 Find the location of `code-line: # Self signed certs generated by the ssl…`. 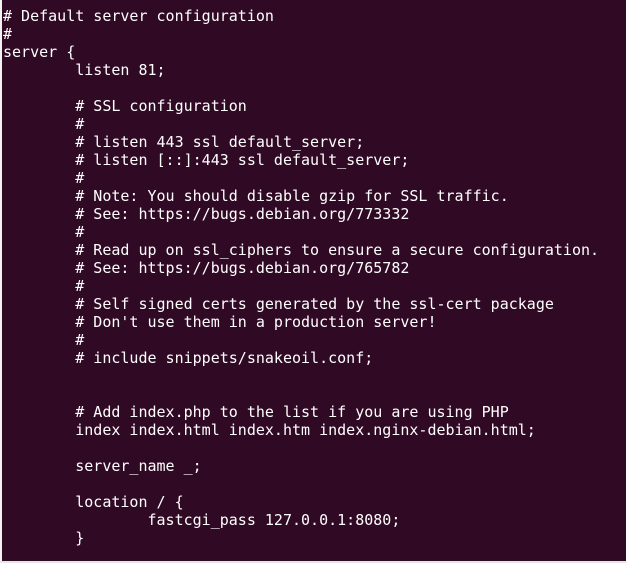

code-line: # Self signed certs generated by the ssl… is located at coordinates (278, 304).